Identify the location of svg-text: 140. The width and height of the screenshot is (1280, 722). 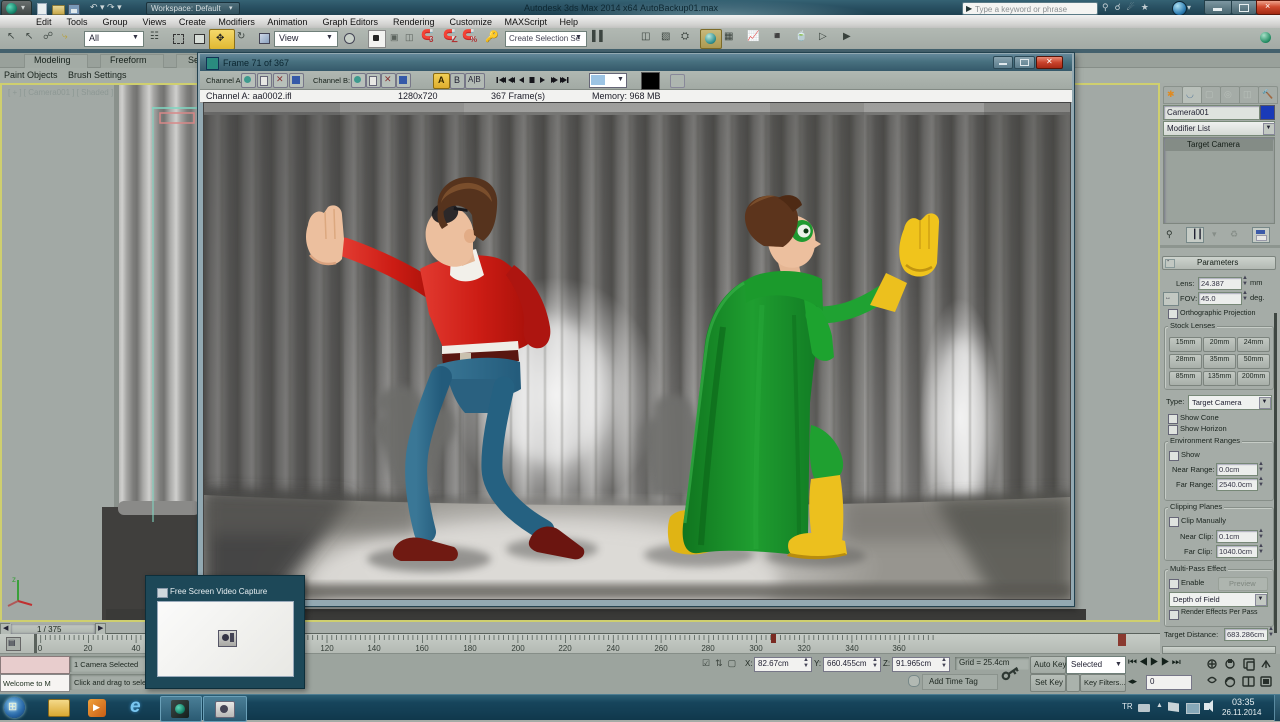
(374, 648).